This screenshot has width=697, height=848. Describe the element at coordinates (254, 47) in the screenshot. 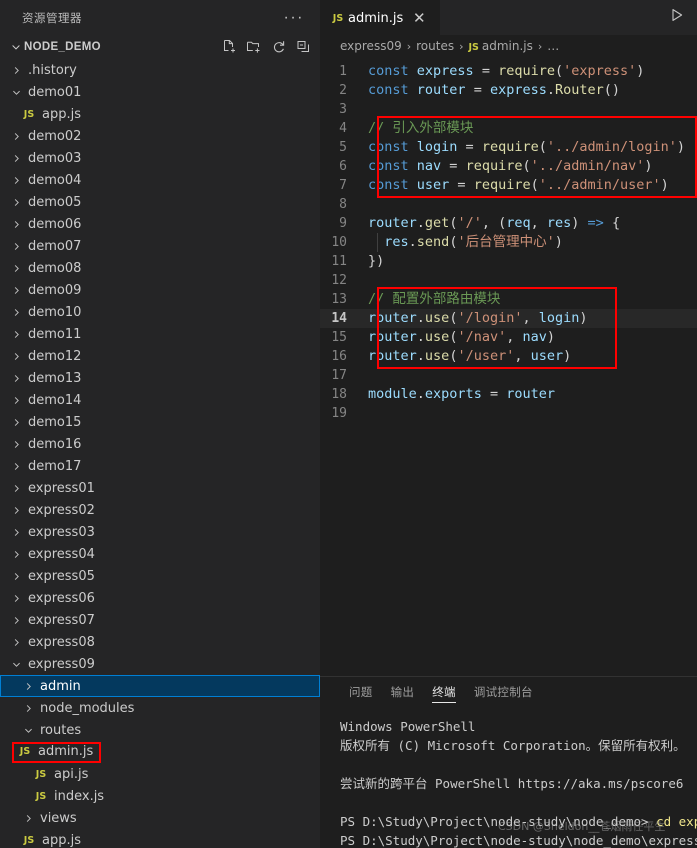

I see `new-folder-icon` at that location.